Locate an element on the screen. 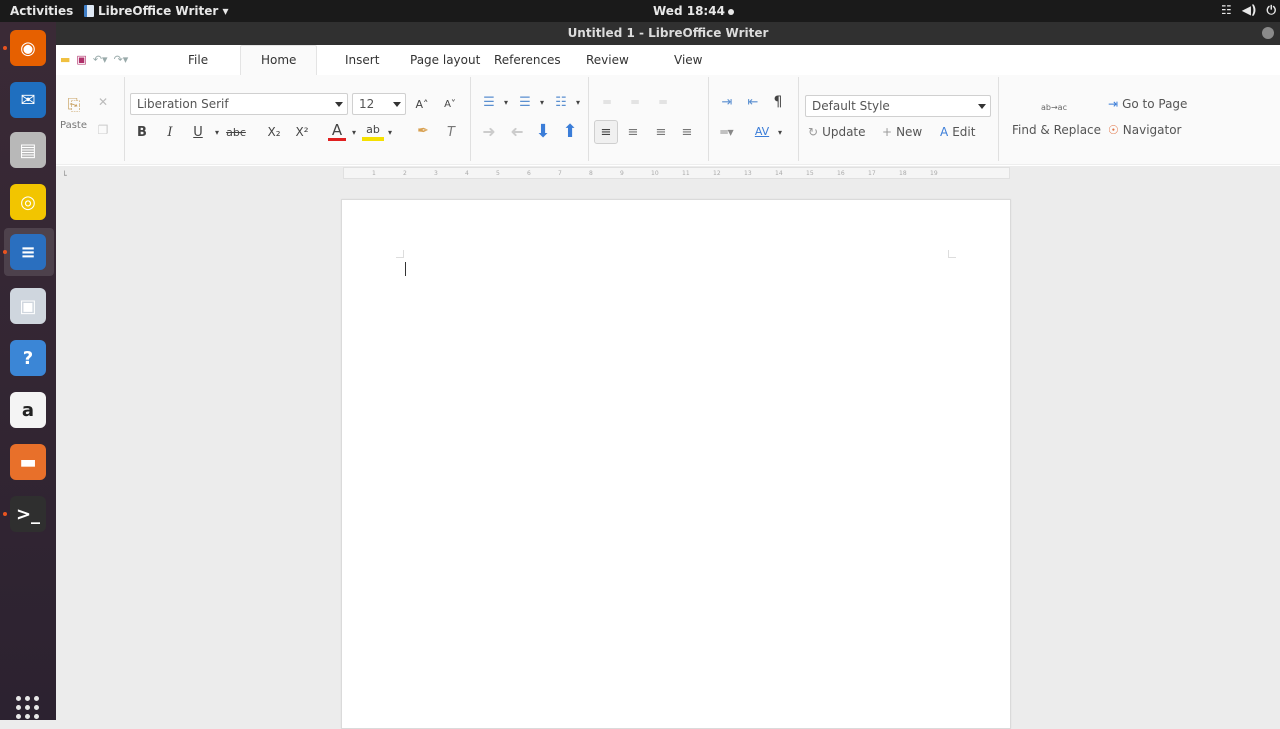 The width and height of the screenshot is (1280, 729). subscript-icon: X₂ is located at coordinates (274, 132).